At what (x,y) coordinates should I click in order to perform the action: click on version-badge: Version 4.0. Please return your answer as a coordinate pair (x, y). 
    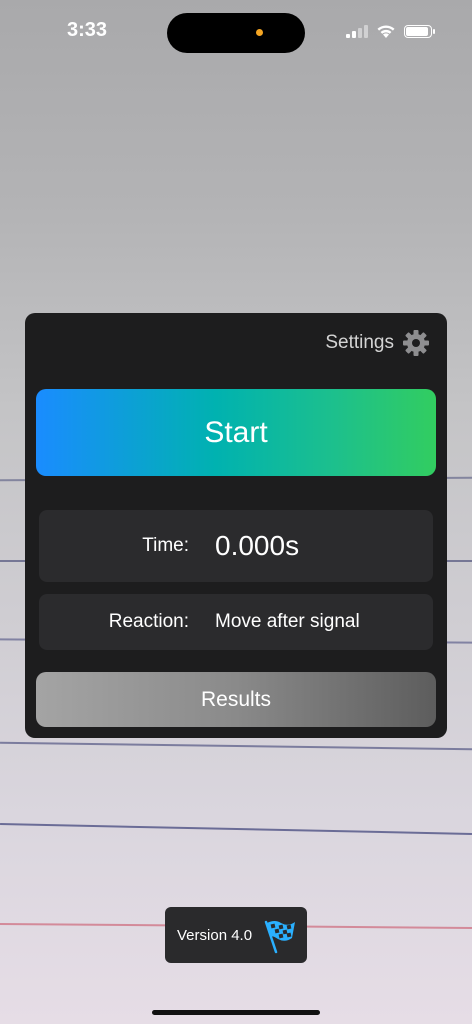
    Looking at the image, I should click on (236, 935).